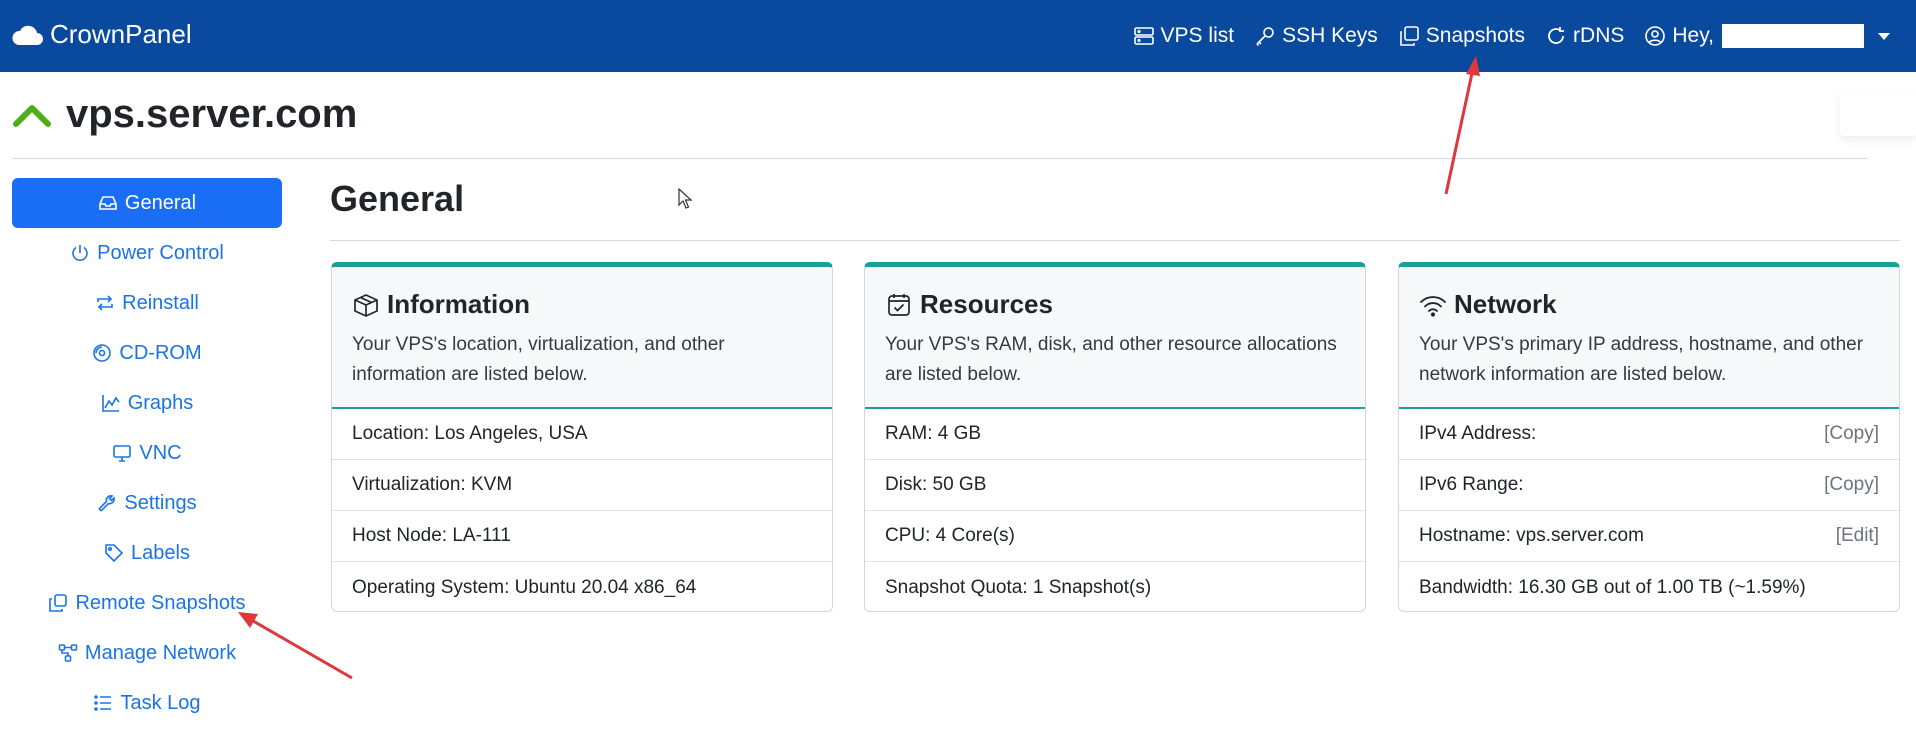  I want to click on inbox-icon, so click(108, 203).